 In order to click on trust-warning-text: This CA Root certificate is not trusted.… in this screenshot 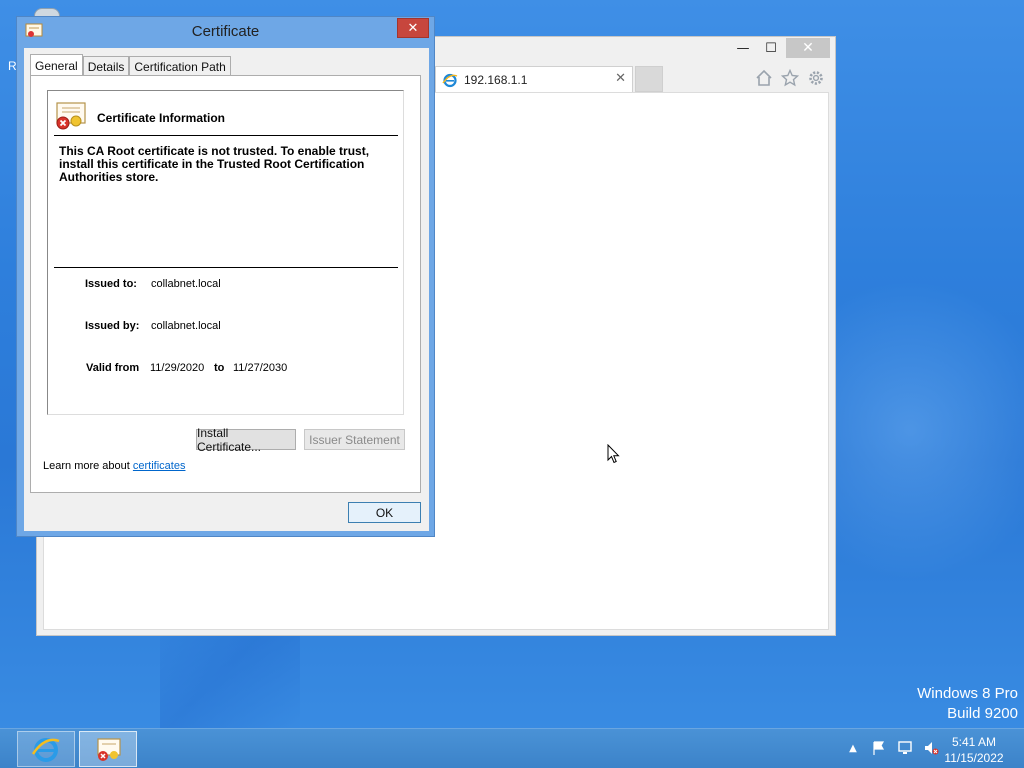, I will do `click(214, 164)`.